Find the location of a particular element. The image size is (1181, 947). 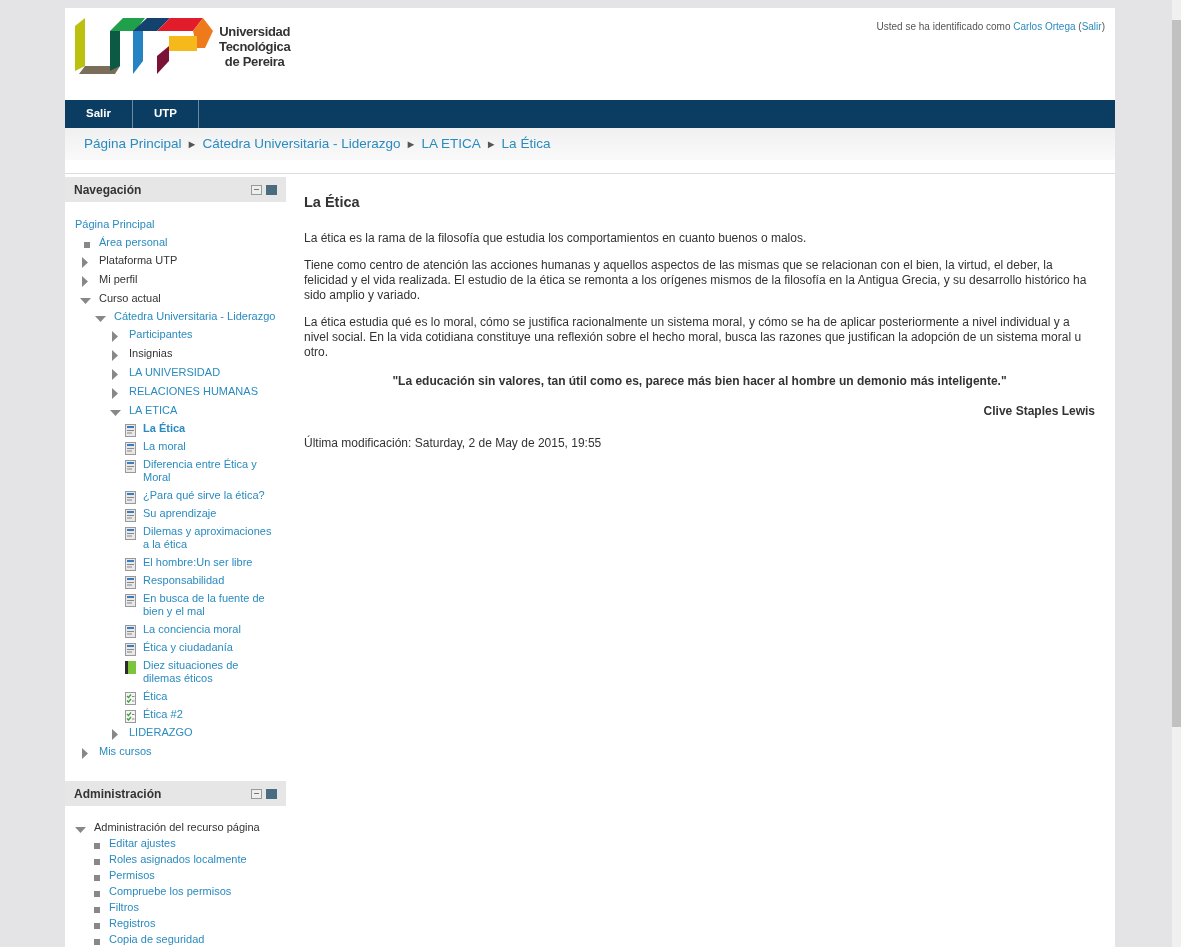

nav-label: Administración del recurso página is located at coordinates (177, 827).